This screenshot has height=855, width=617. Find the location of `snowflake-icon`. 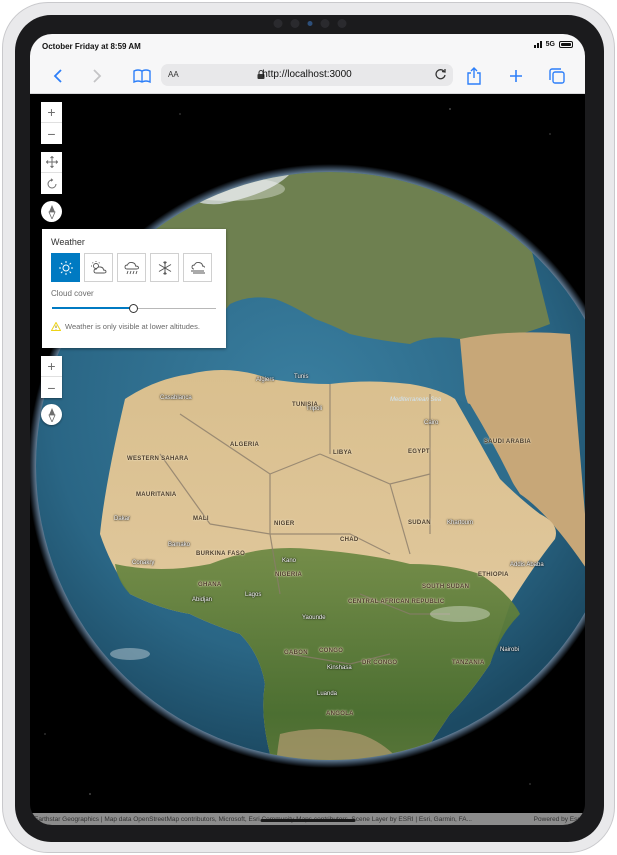

snowflake-icon is located at coordinates (164, 267).